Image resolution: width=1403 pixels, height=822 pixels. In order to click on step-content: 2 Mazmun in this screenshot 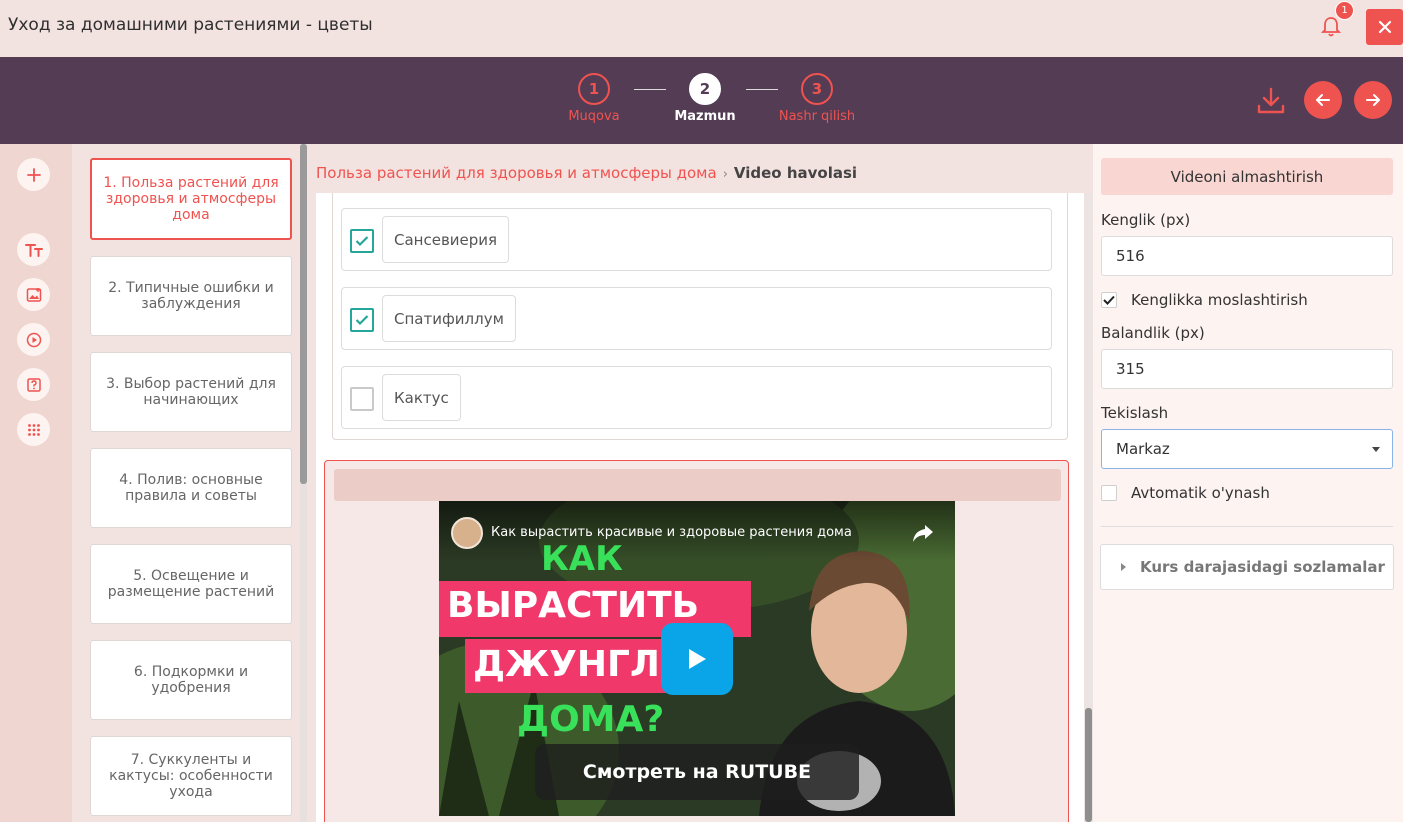, I will do `click(705, 98)`.